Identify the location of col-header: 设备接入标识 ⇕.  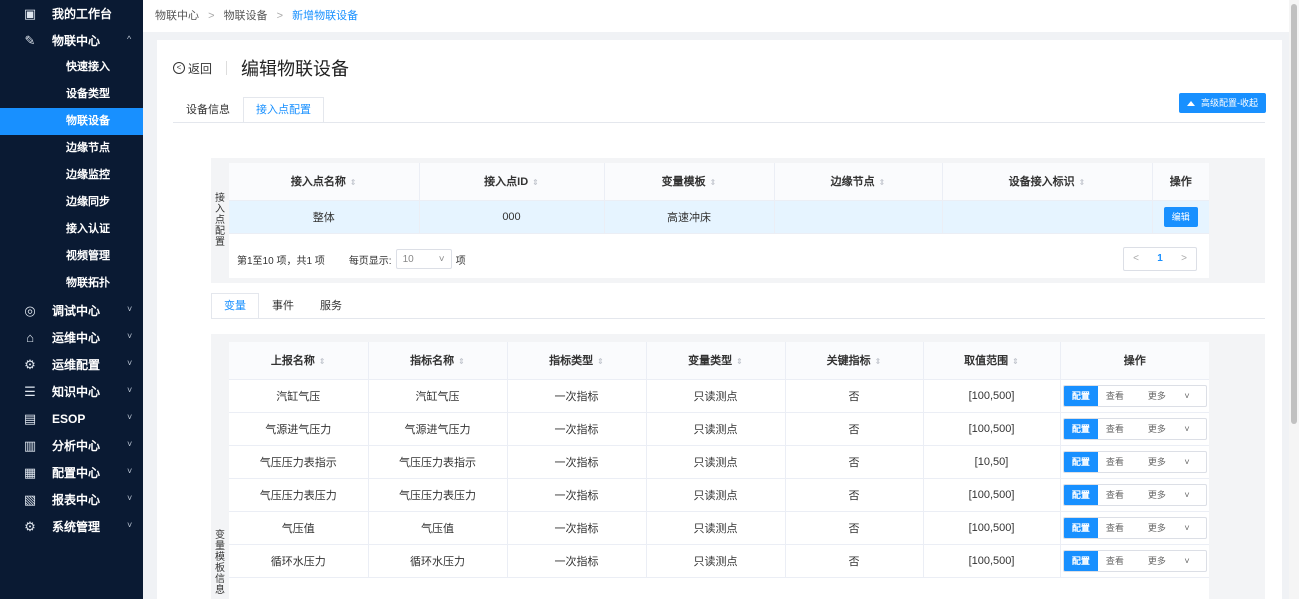
(1047, 182).